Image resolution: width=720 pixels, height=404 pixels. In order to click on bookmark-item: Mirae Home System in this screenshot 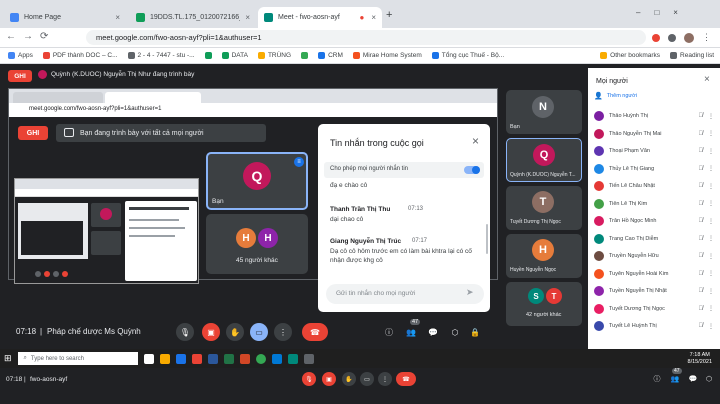, I will do `click(387, 55)`.